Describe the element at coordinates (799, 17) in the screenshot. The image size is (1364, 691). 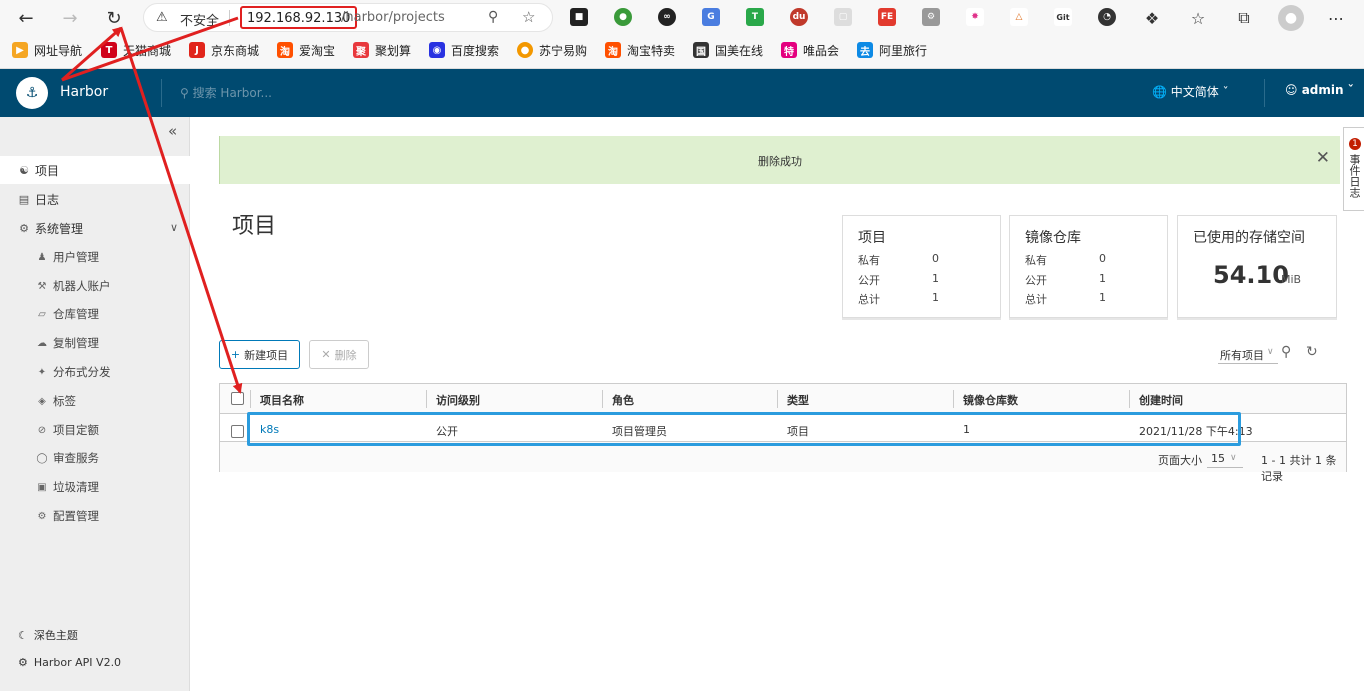
I see `extension-du-icon: du` at that location.